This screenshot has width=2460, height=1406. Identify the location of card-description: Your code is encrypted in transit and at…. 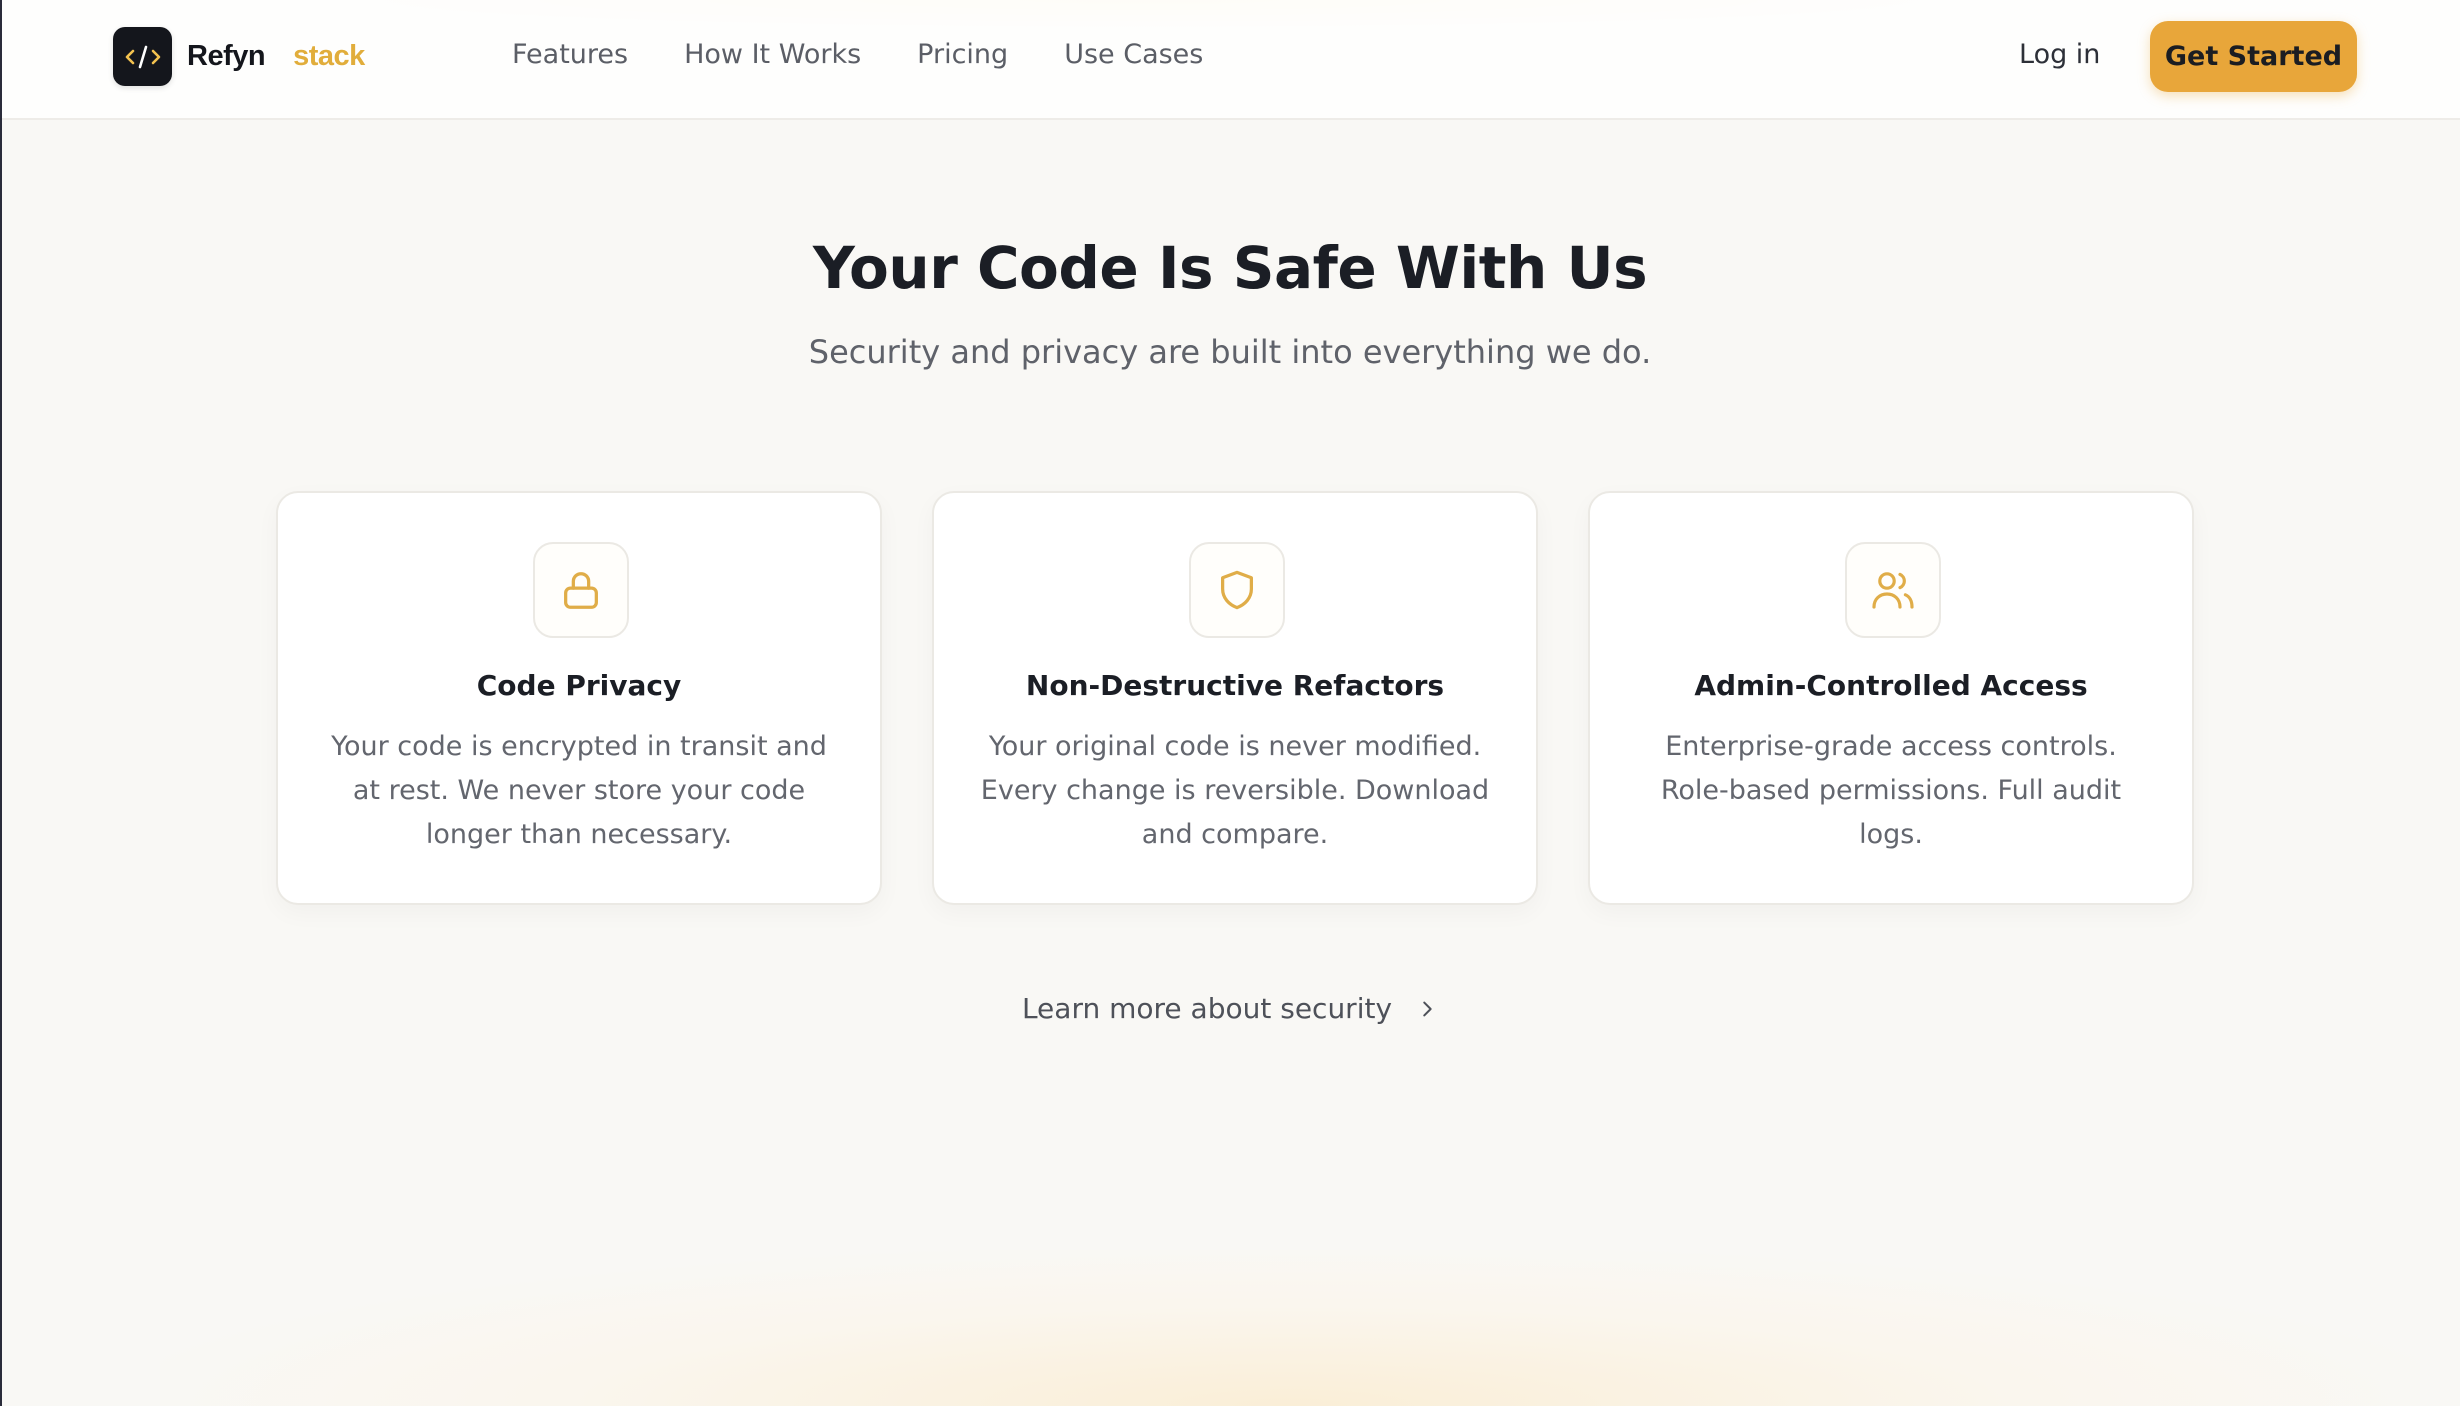
(579, 790).